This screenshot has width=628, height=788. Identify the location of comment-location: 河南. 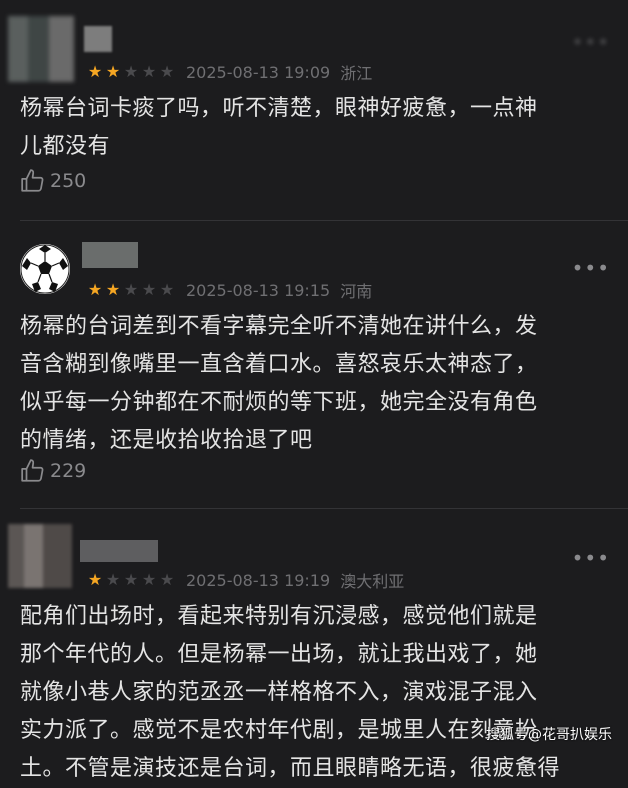
(356, 291).